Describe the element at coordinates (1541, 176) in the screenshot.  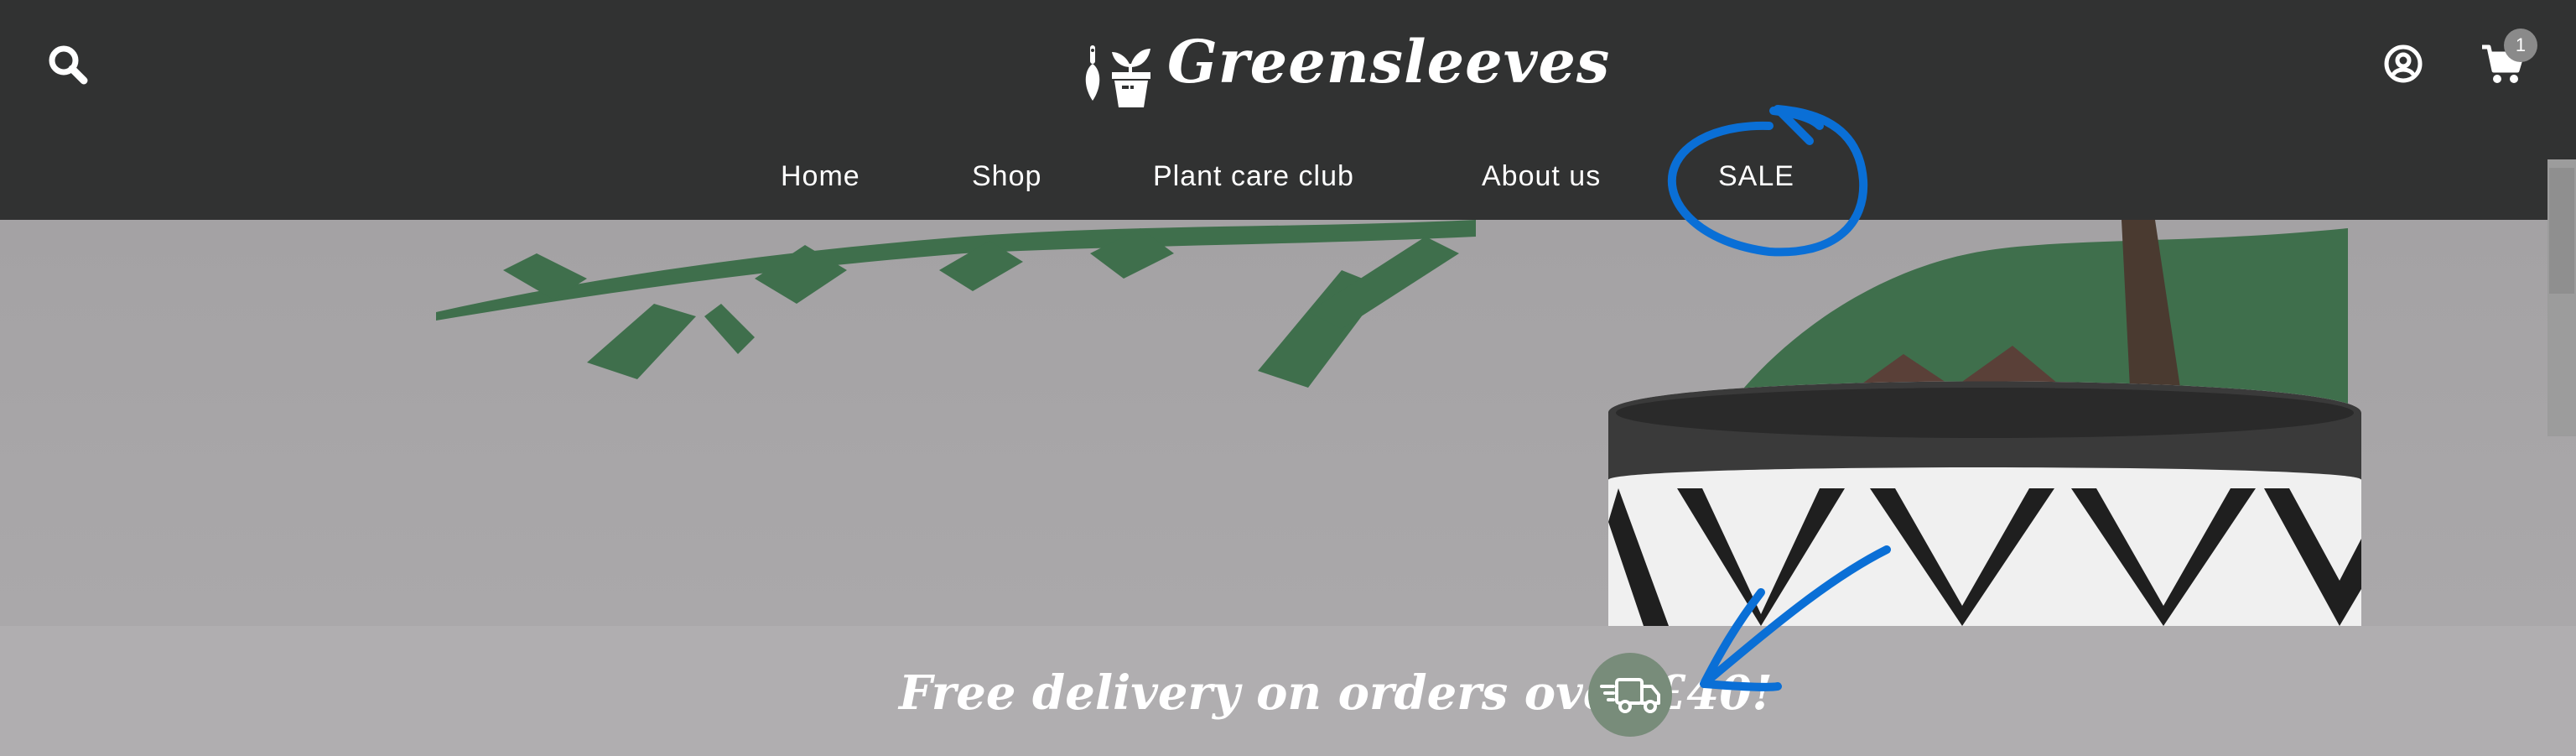
I see `nav-about-us: About us` at that location.